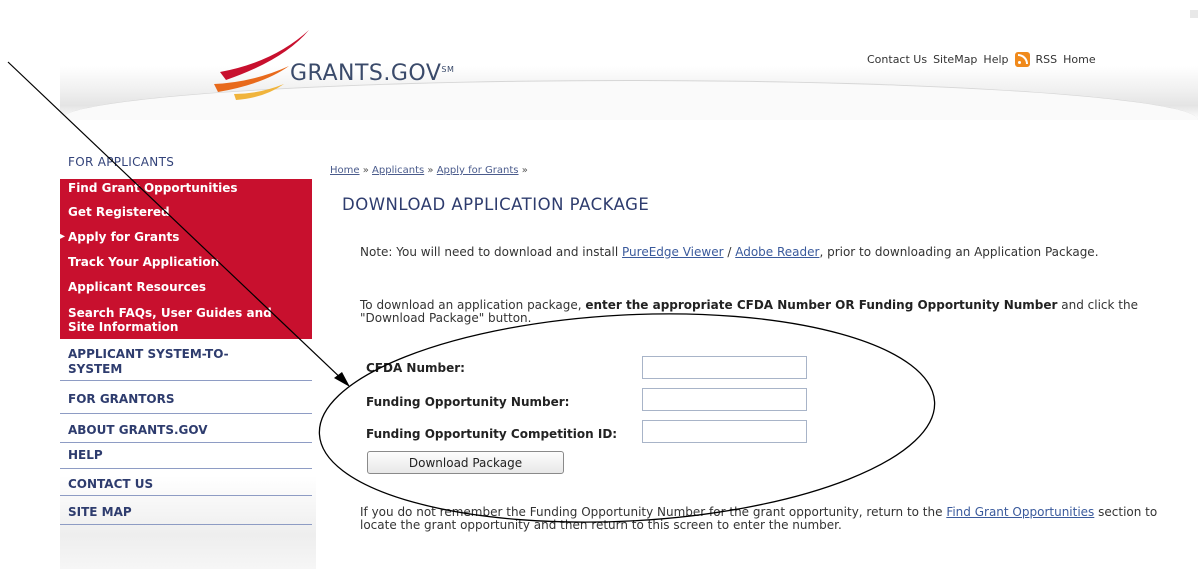 The image size is (1198, 579). Describe the element at coordinates (1047, 59) in the screenshot. I see `rss-link: RSS` at that location.